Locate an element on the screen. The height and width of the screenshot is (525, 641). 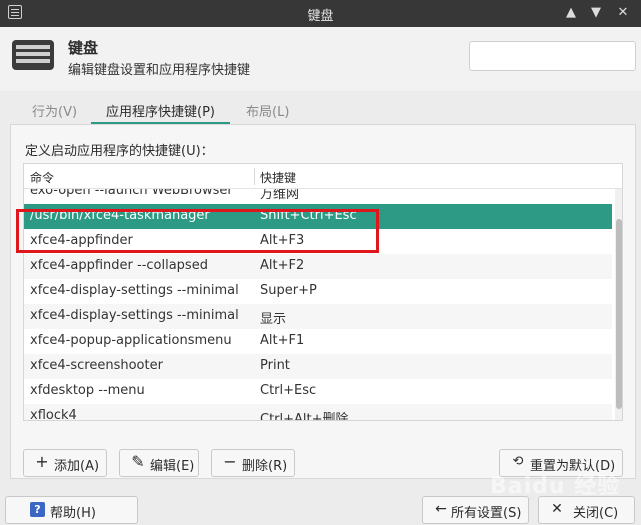
settings-header: 键盘 编辑键盘设置和应用程序快捷键 is located at coordinates (320, 59).